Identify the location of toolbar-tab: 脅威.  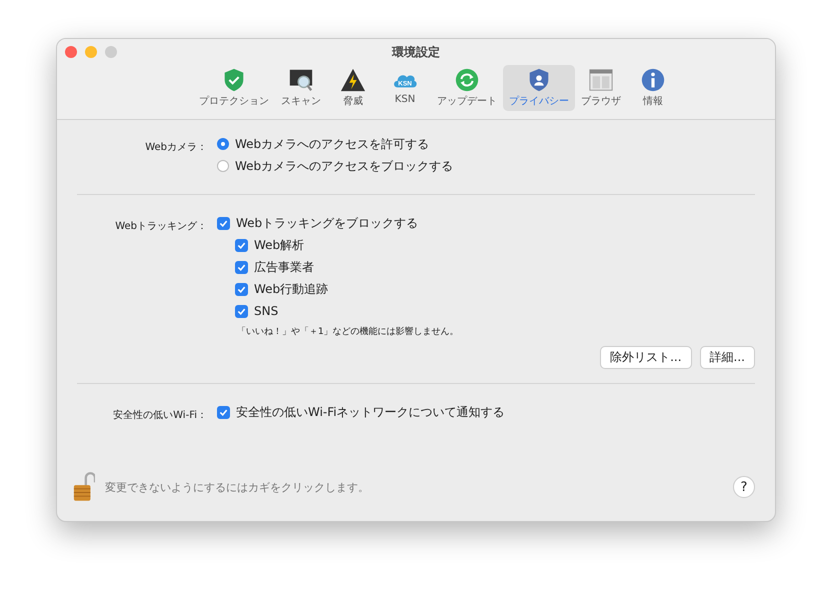
(353, 88).